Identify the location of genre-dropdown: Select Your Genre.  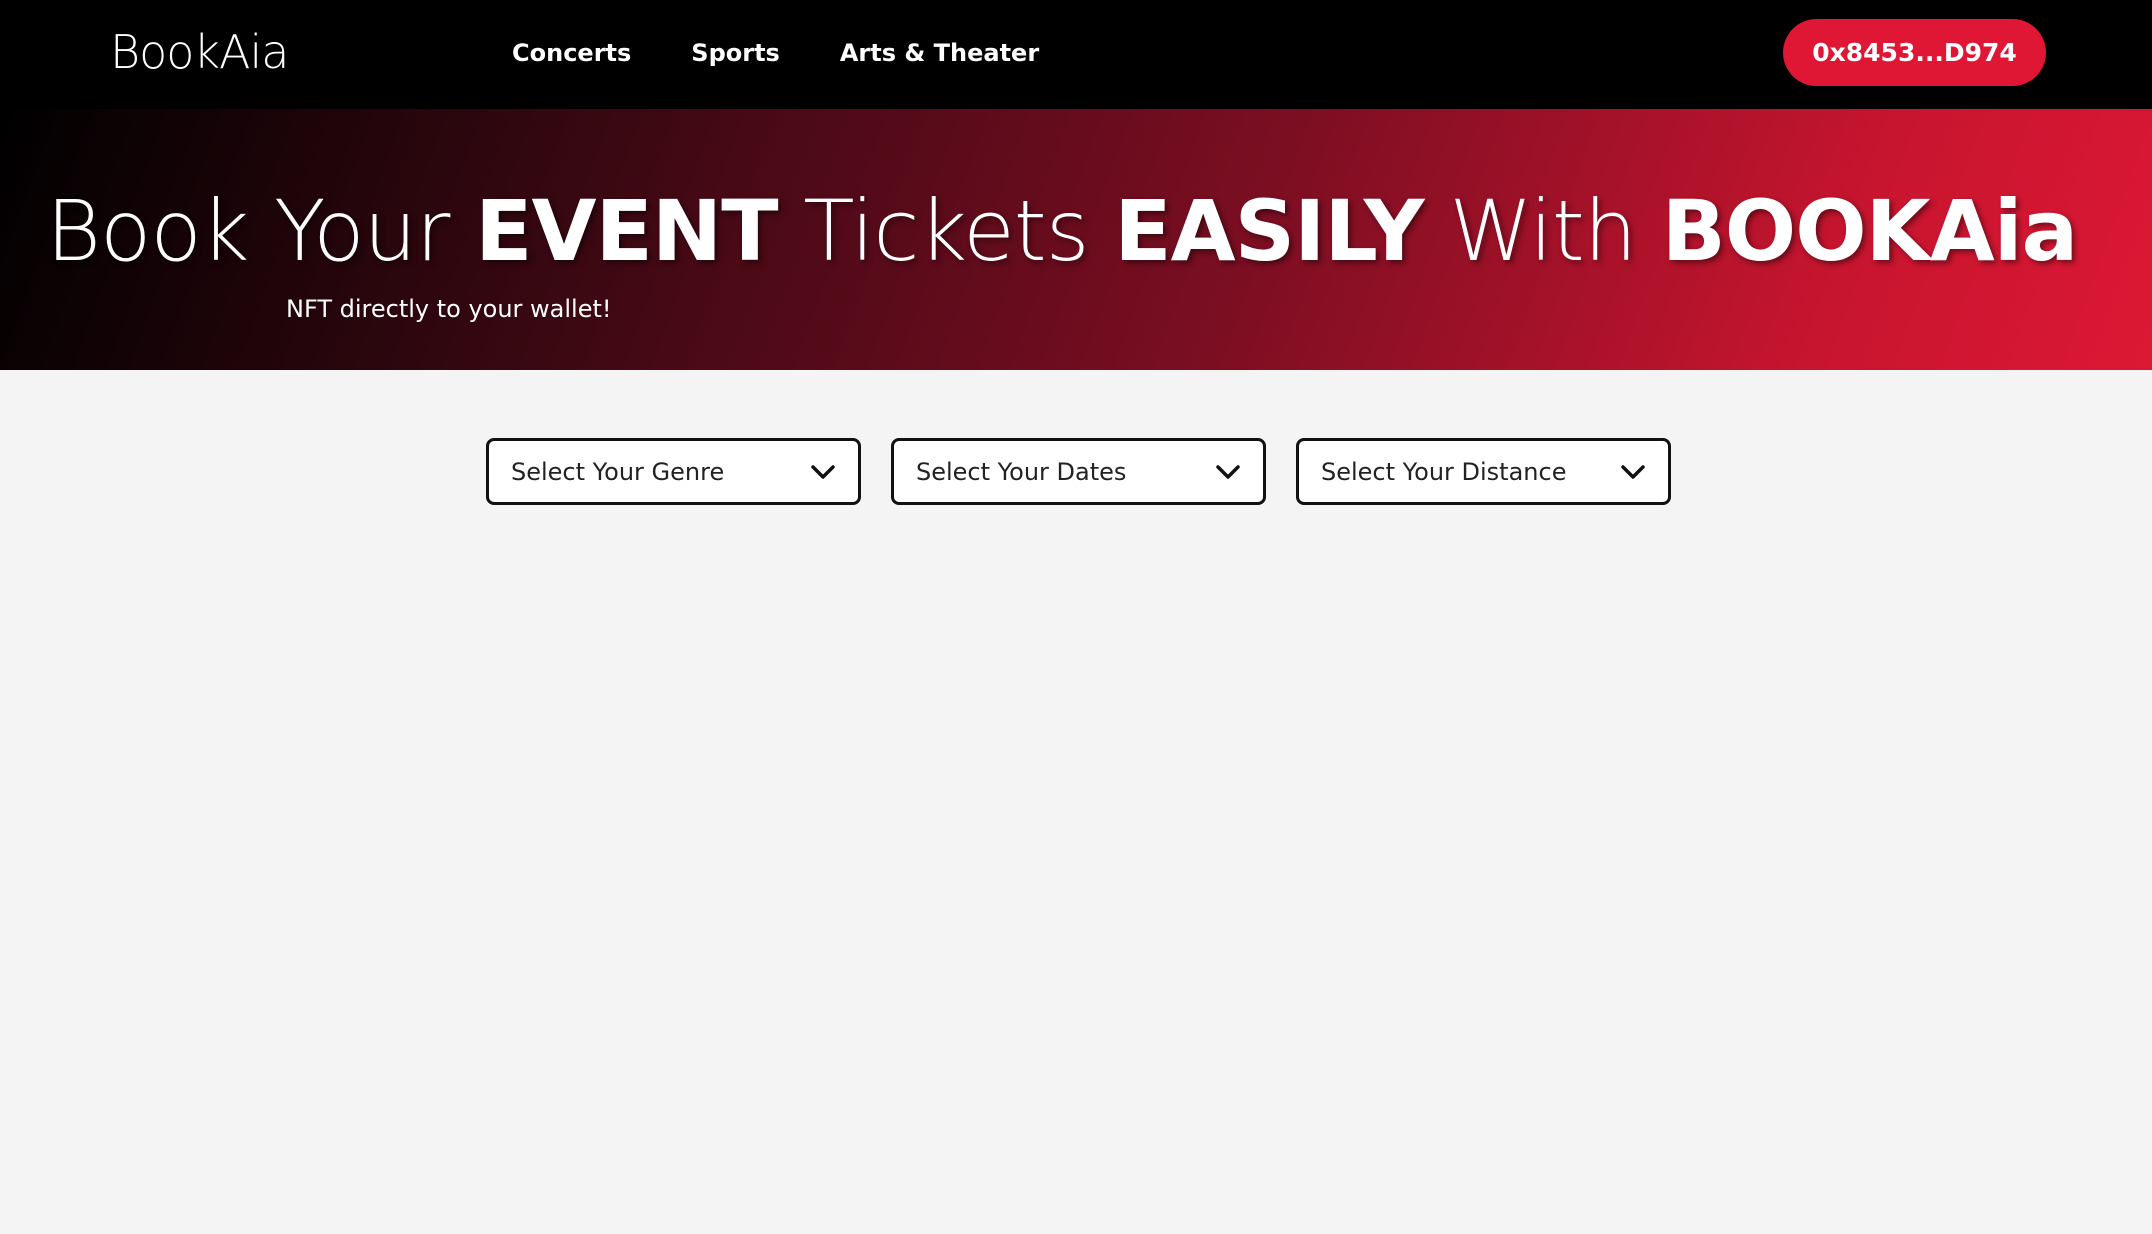
(673, 471).